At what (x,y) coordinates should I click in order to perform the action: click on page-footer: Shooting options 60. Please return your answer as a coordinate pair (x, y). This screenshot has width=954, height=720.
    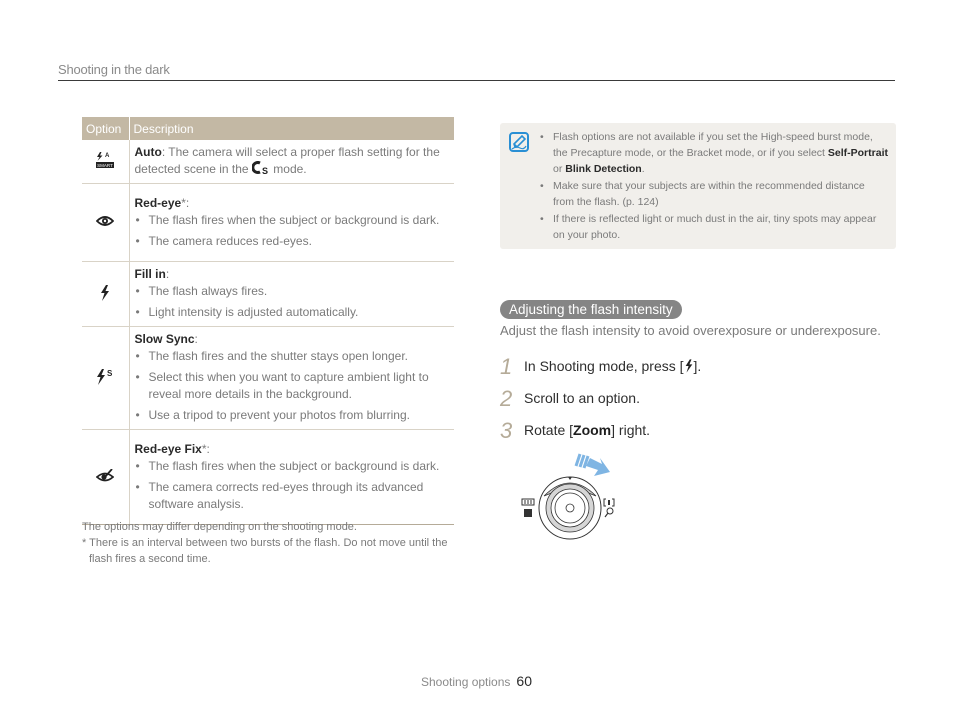
    Looking at the image, I should click on (476, 681).